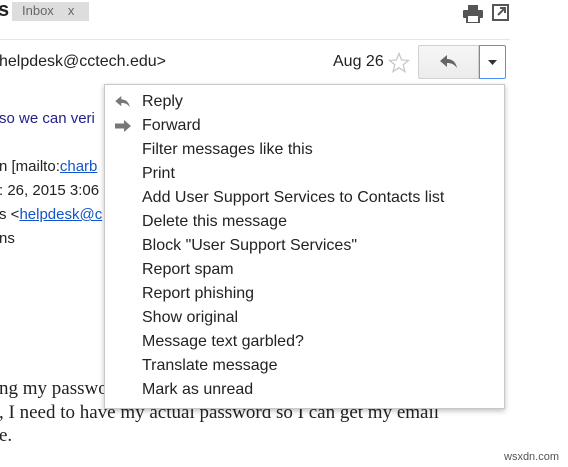 The width and height of the screenshot is (568, 467). I want to click on star-icon, so click(399, 63).